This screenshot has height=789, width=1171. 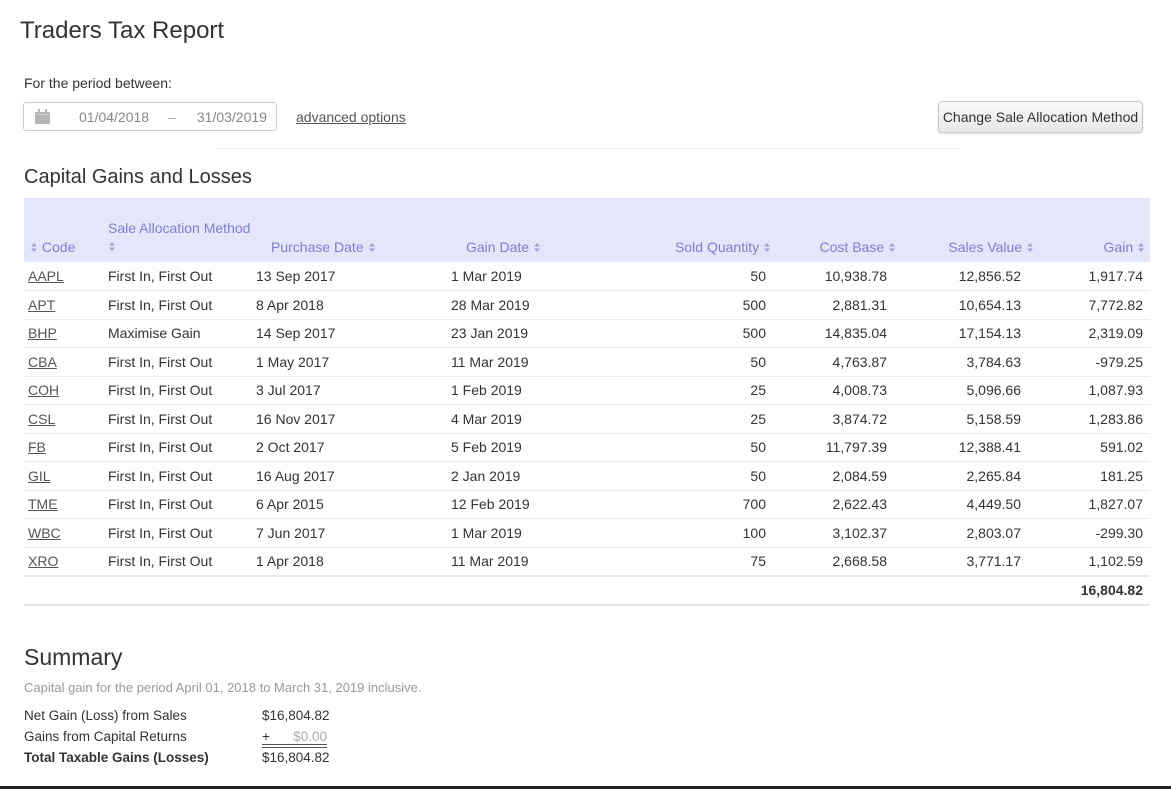 What do you see at coordinates (353, 276) in the screenshot?
I see `purchase-date-cell: 13 Sep 2017` at bounding box center [353, 276].